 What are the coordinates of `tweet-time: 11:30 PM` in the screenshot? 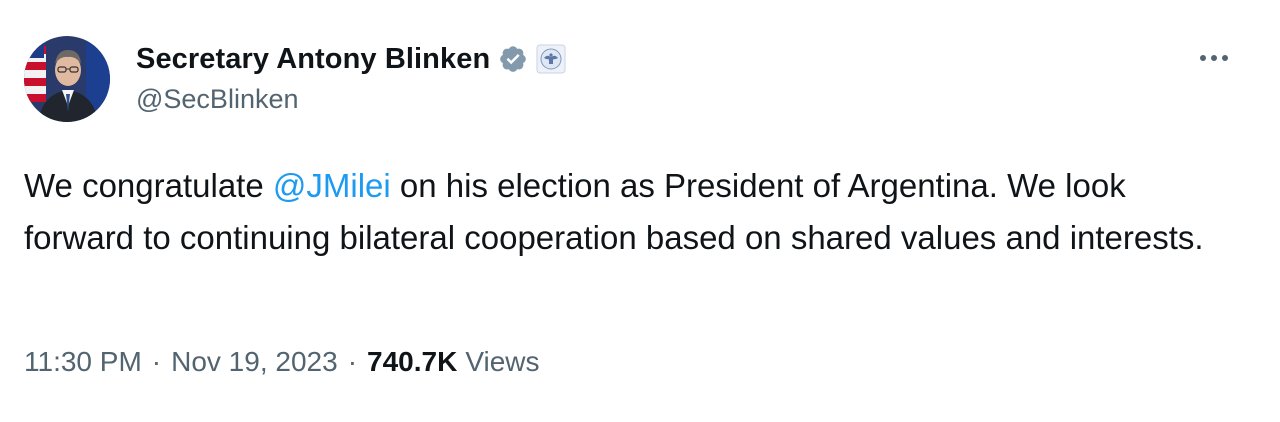 It's located at (83, 362).